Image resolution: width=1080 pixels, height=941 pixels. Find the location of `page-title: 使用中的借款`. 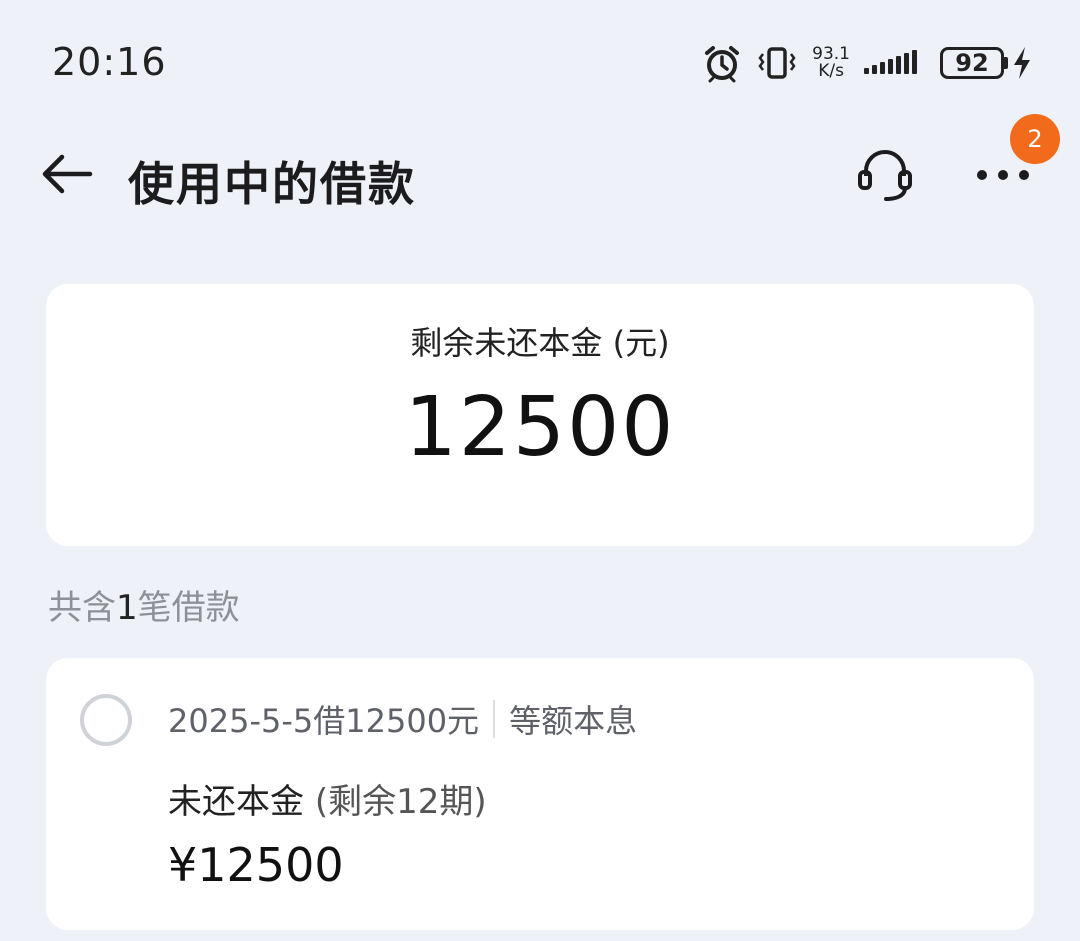

page-title: 使用中的借款 is located at coordinates (272, 184).